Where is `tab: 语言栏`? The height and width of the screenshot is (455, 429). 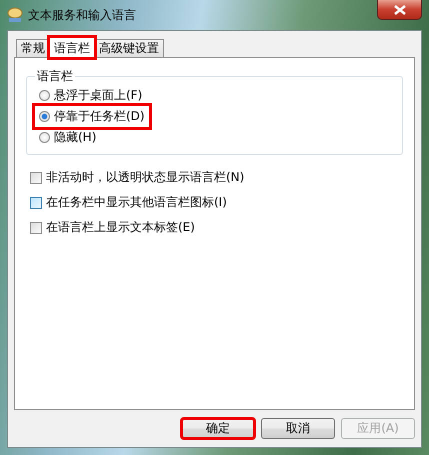 tab: 语言栏 is located at coordinates (72, 47).